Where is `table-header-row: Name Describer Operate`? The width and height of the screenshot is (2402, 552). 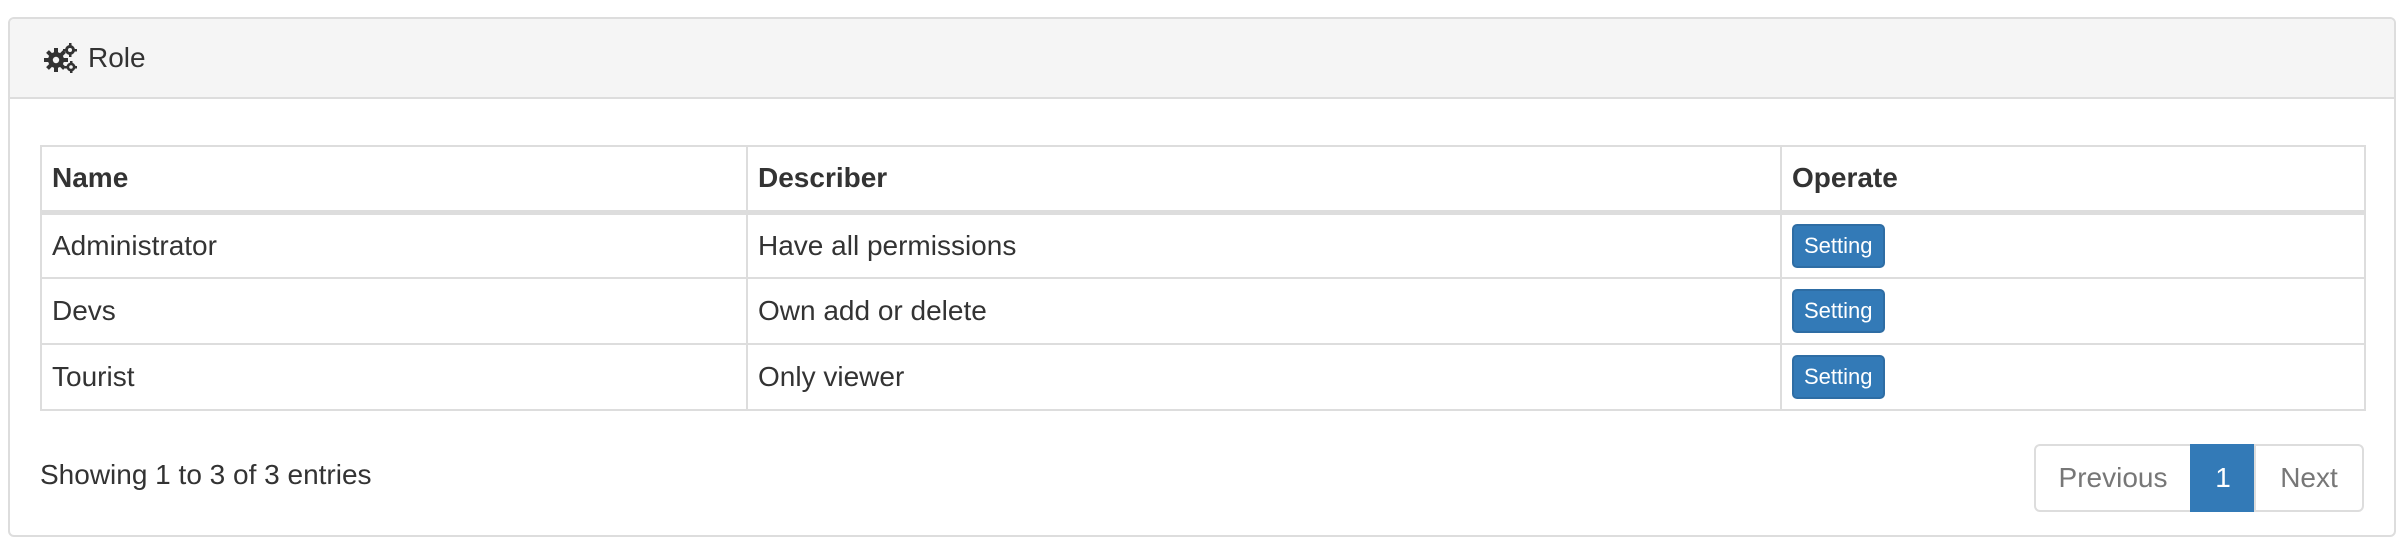 table-header-row: Name Describer Operate is located at coordinates (1203, 180).